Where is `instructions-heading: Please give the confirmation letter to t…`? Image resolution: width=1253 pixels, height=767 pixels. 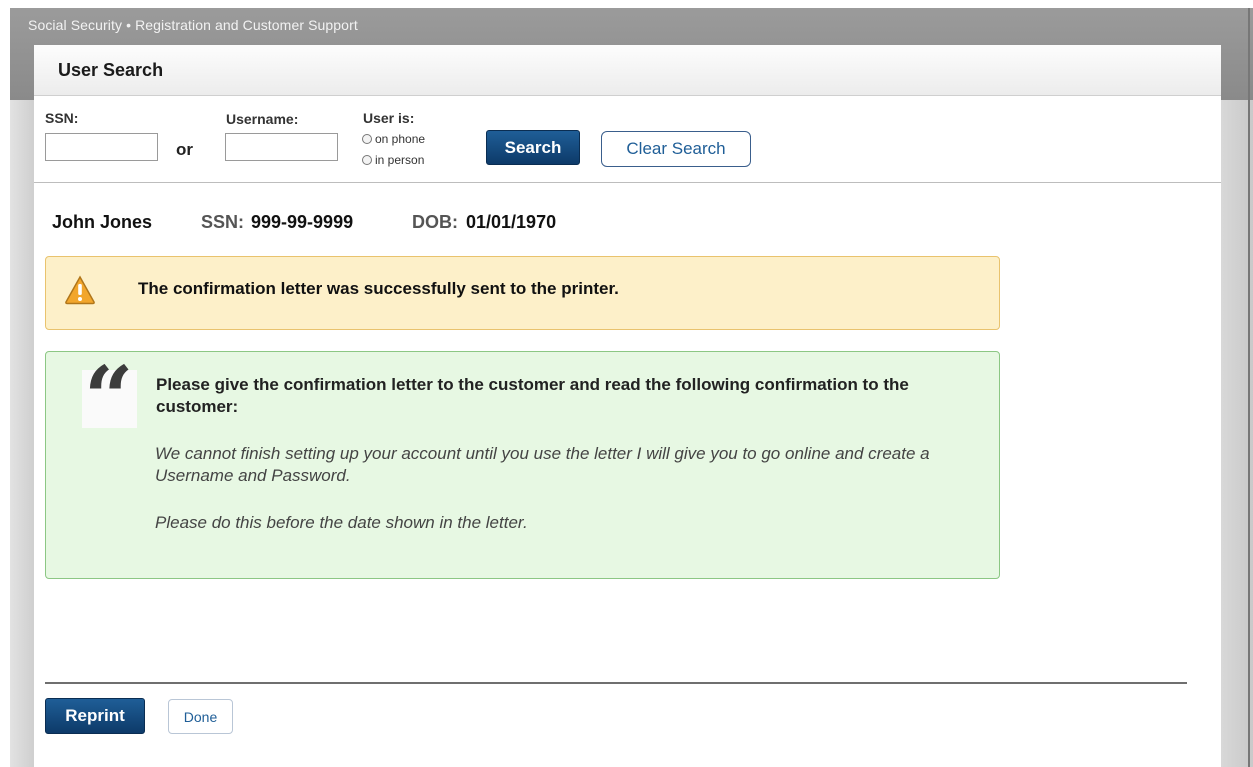 instructions-heading: Please give the confirmation letter to t… is located at coordinates (532, 395).